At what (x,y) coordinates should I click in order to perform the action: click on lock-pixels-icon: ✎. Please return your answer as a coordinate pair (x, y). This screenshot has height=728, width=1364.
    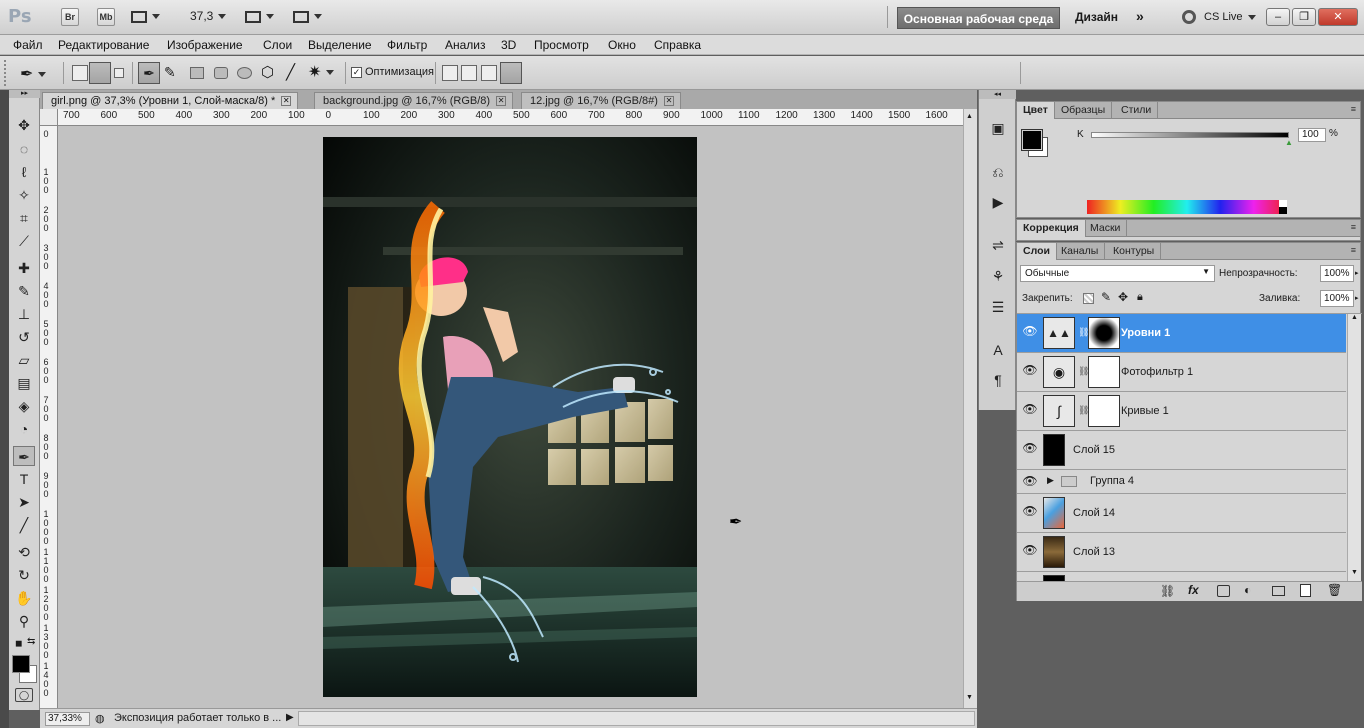
    Looking at the image, I should click on (1106, 297).